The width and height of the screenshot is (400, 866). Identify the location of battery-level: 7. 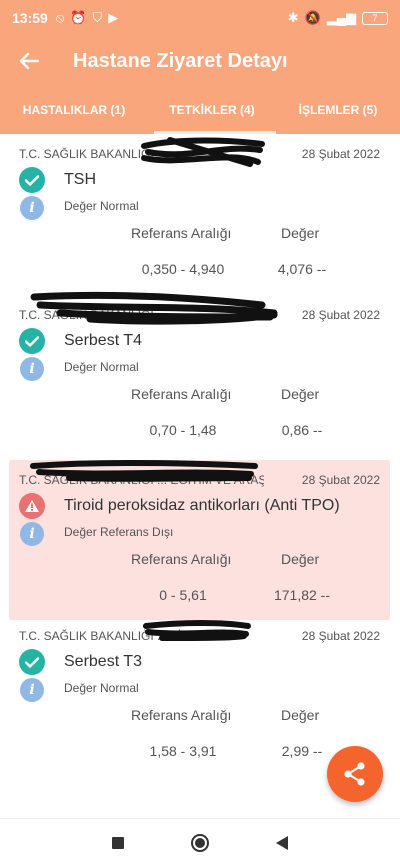
(375, 18).